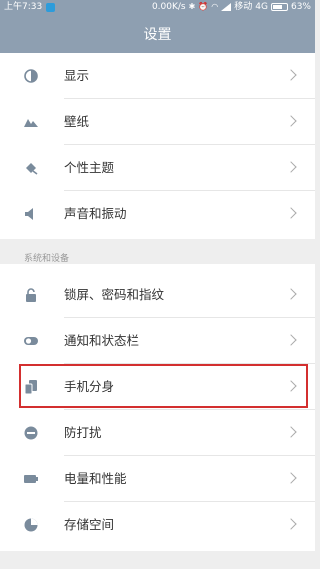  What do you see at coordinates (29, 214) in the screenshot?
I see `sound-icon` at bounding box center [29, 214].